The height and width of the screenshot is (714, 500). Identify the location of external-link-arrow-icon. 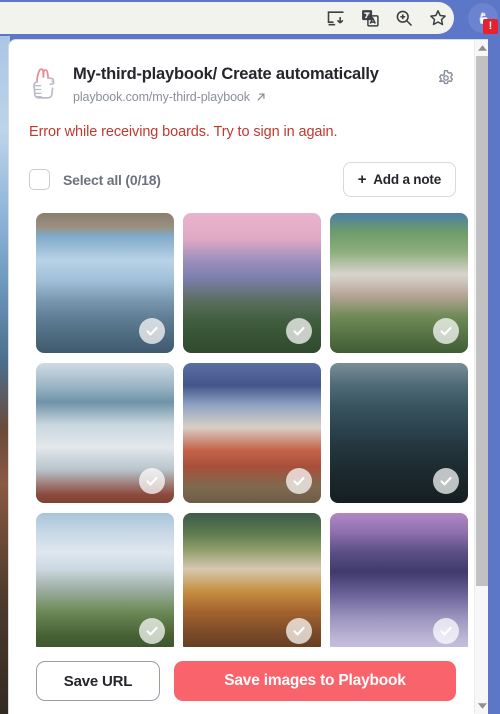
(261, 97).